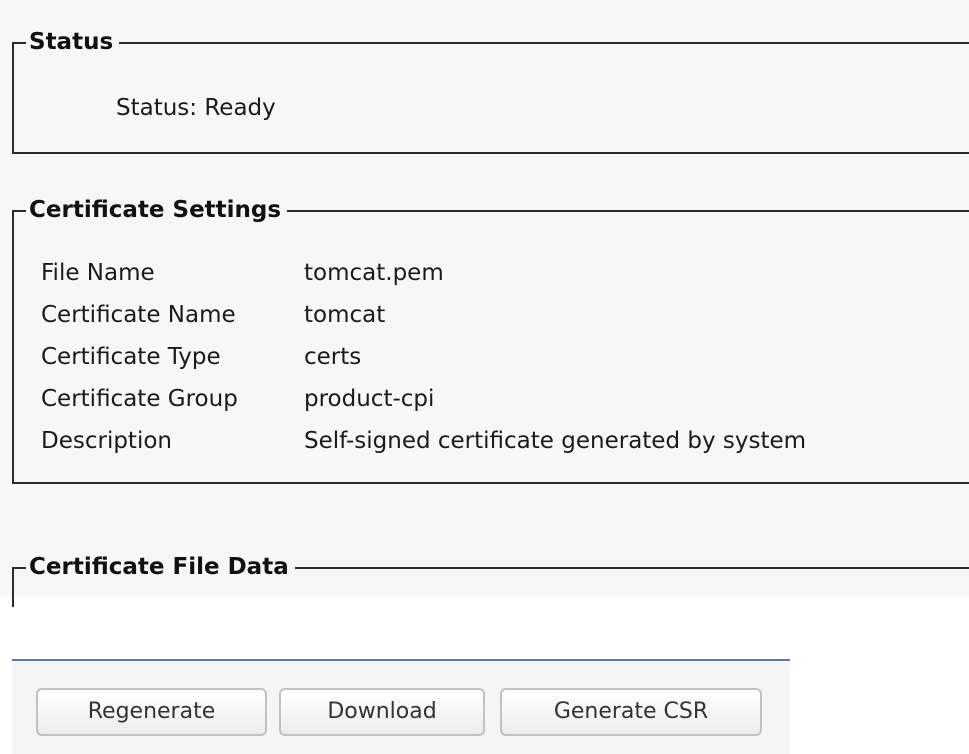  I want to click on settings-row-certificate-group: Certificate Group product-cpi, so click(423, 399).